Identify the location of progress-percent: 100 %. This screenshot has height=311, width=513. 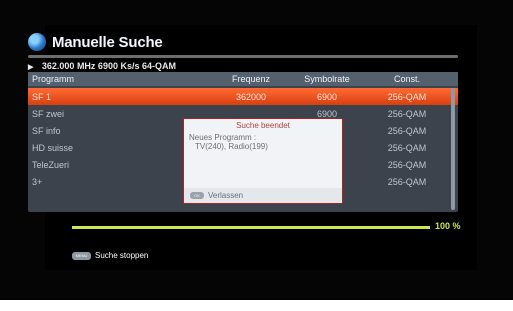
(448, 226).